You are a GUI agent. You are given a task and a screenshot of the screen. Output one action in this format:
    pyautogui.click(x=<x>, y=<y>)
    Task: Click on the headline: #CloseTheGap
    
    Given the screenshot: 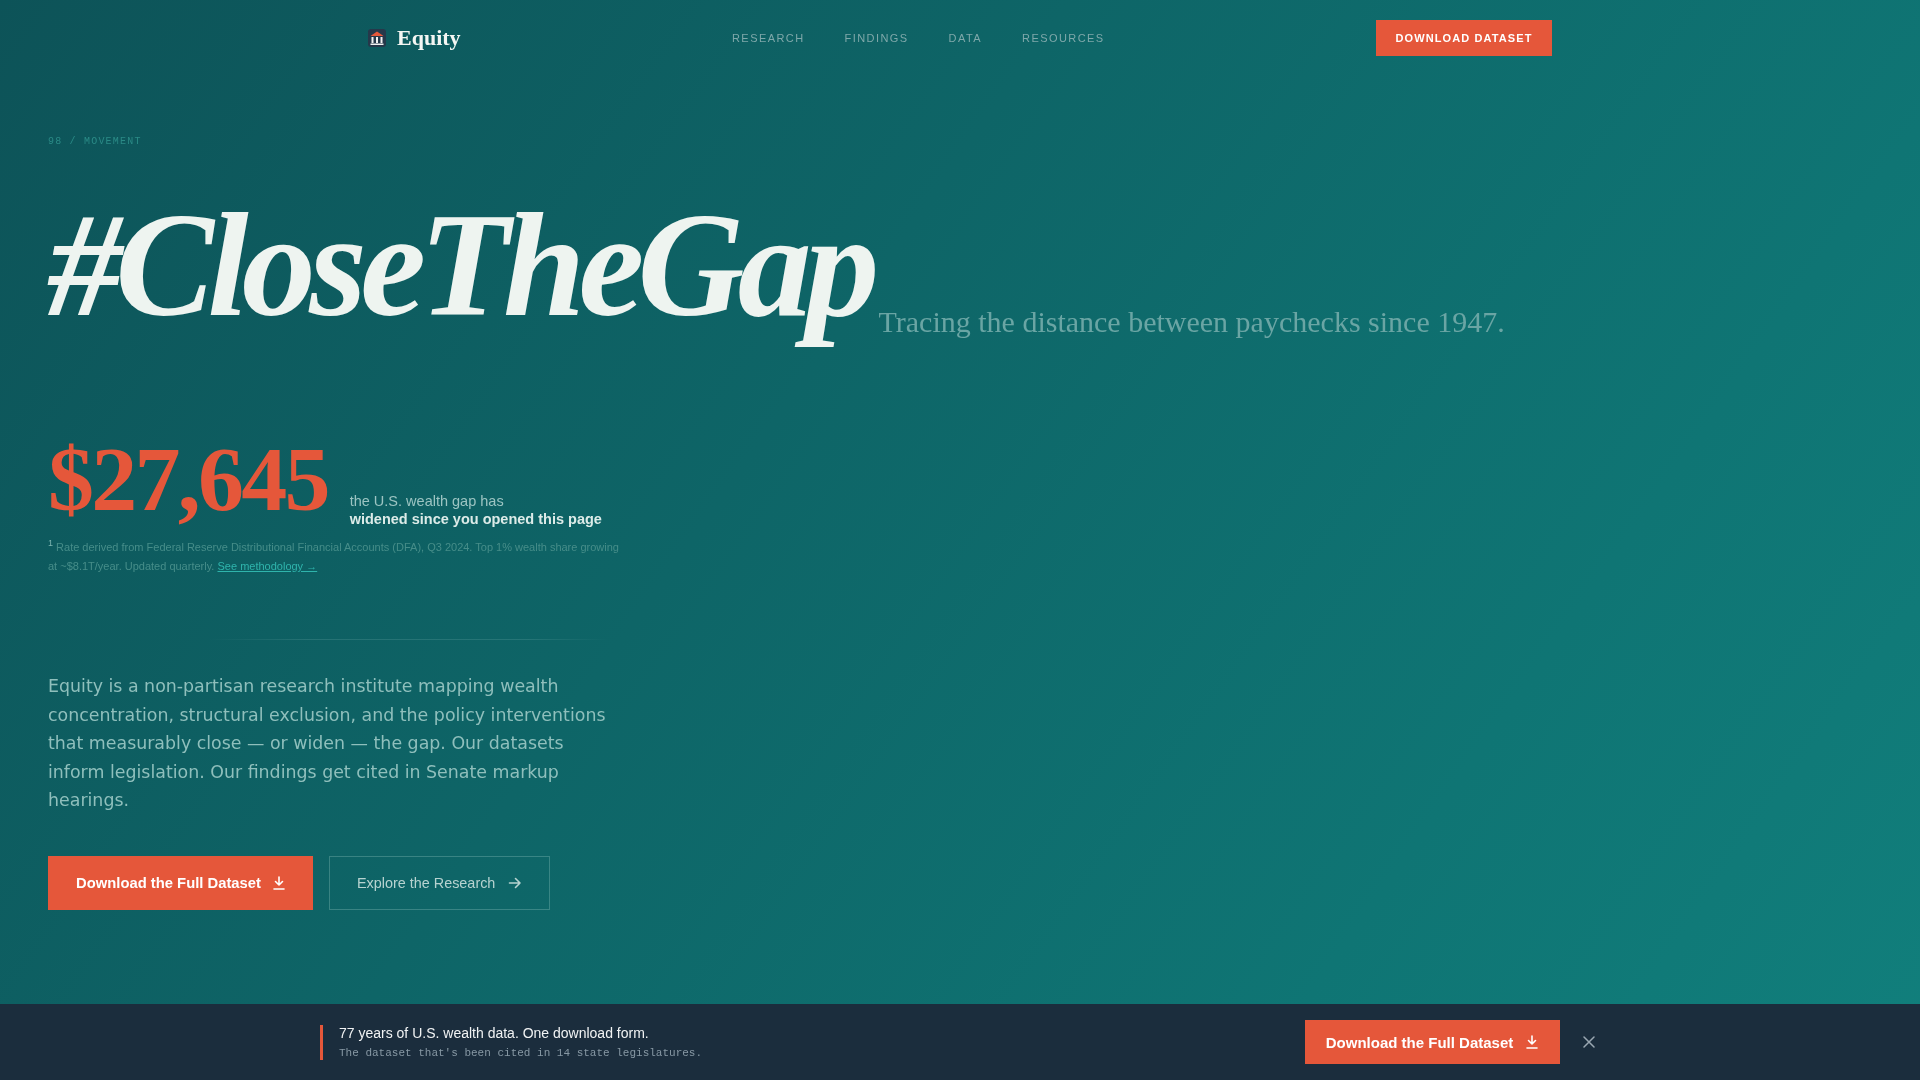 What is the action you would take?
    pyautogui.click(x=461, y=265)
    